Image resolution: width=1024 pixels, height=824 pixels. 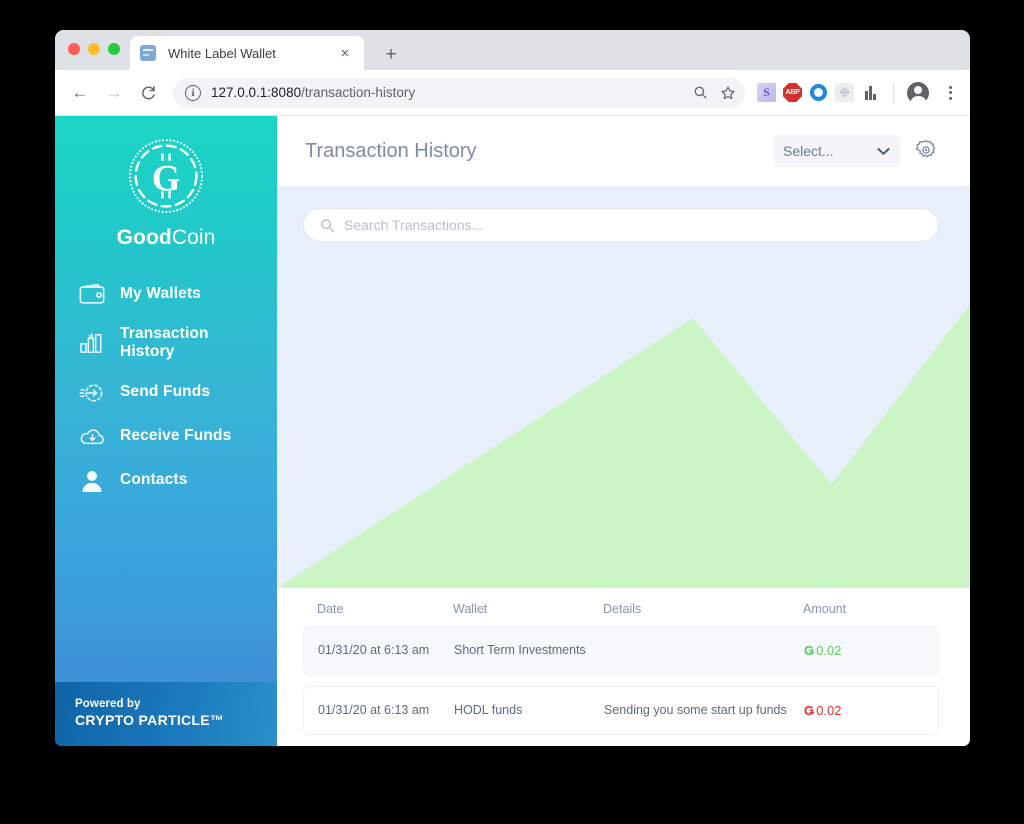 What do you see at coordinates (92, 294) in the screenshot?
I see `wallet-icon` at bounding box center [92, 294].